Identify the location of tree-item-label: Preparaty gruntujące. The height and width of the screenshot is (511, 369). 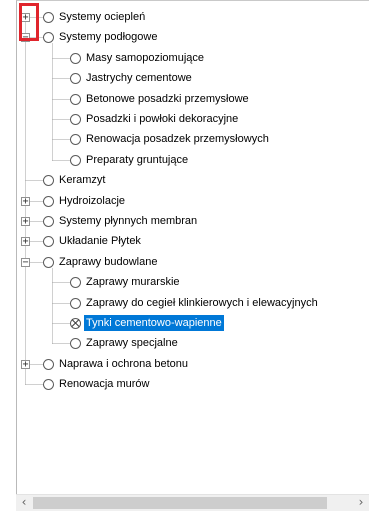
(137, 160).